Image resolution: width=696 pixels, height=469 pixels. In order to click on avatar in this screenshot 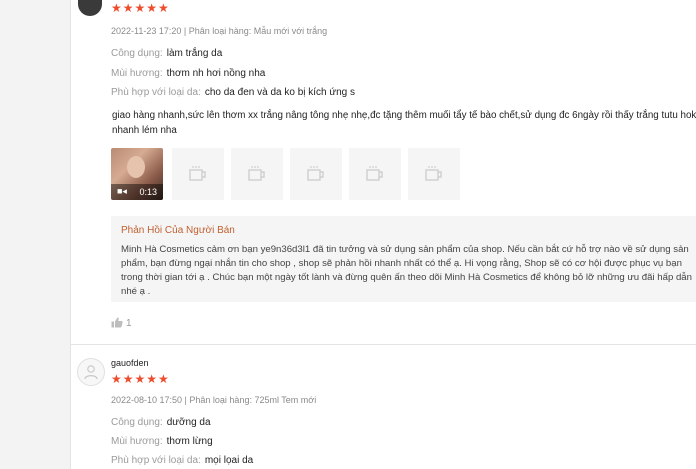, I will do `click(91, 372)`.